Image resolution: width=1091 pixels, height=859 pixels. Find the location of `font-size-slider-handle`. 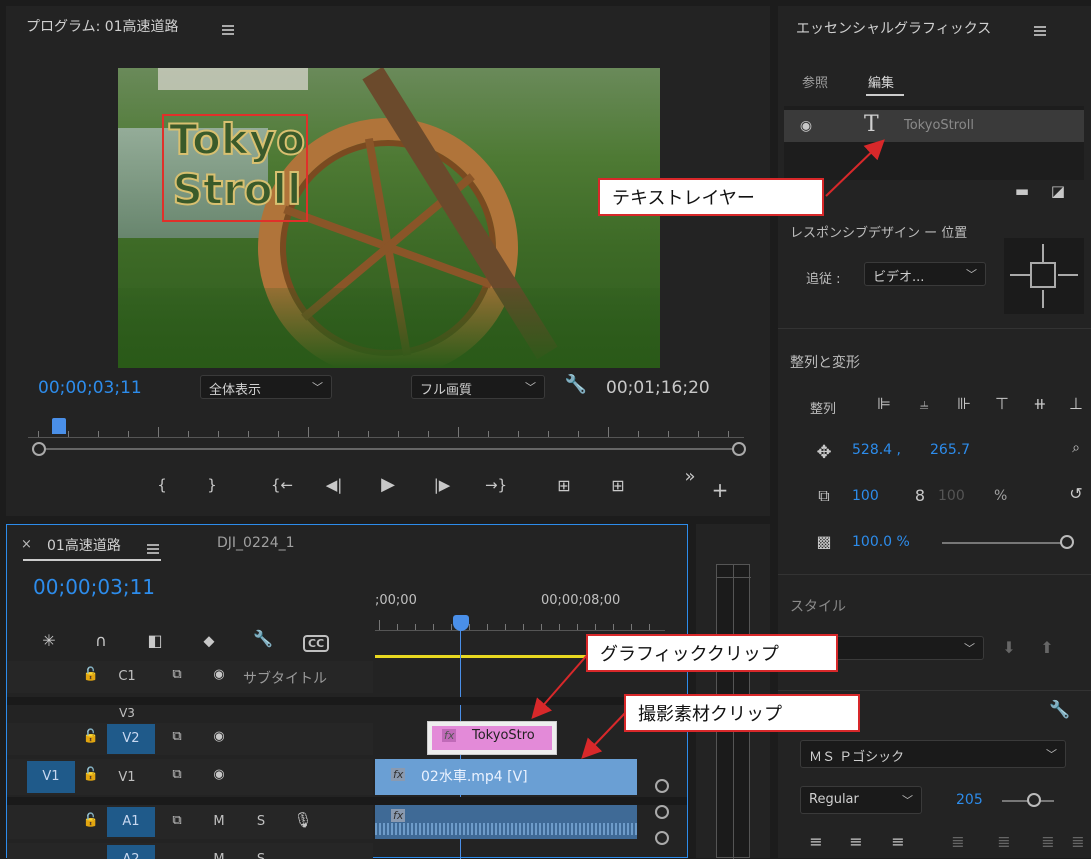

font-size-slider-handle is located at coordinates (1034, 800).